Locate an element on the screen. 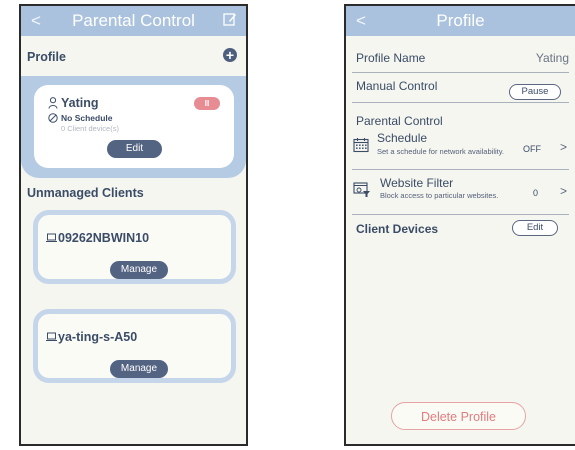  client-count: 0 Client device(s) is located at coordinates (90, 128).